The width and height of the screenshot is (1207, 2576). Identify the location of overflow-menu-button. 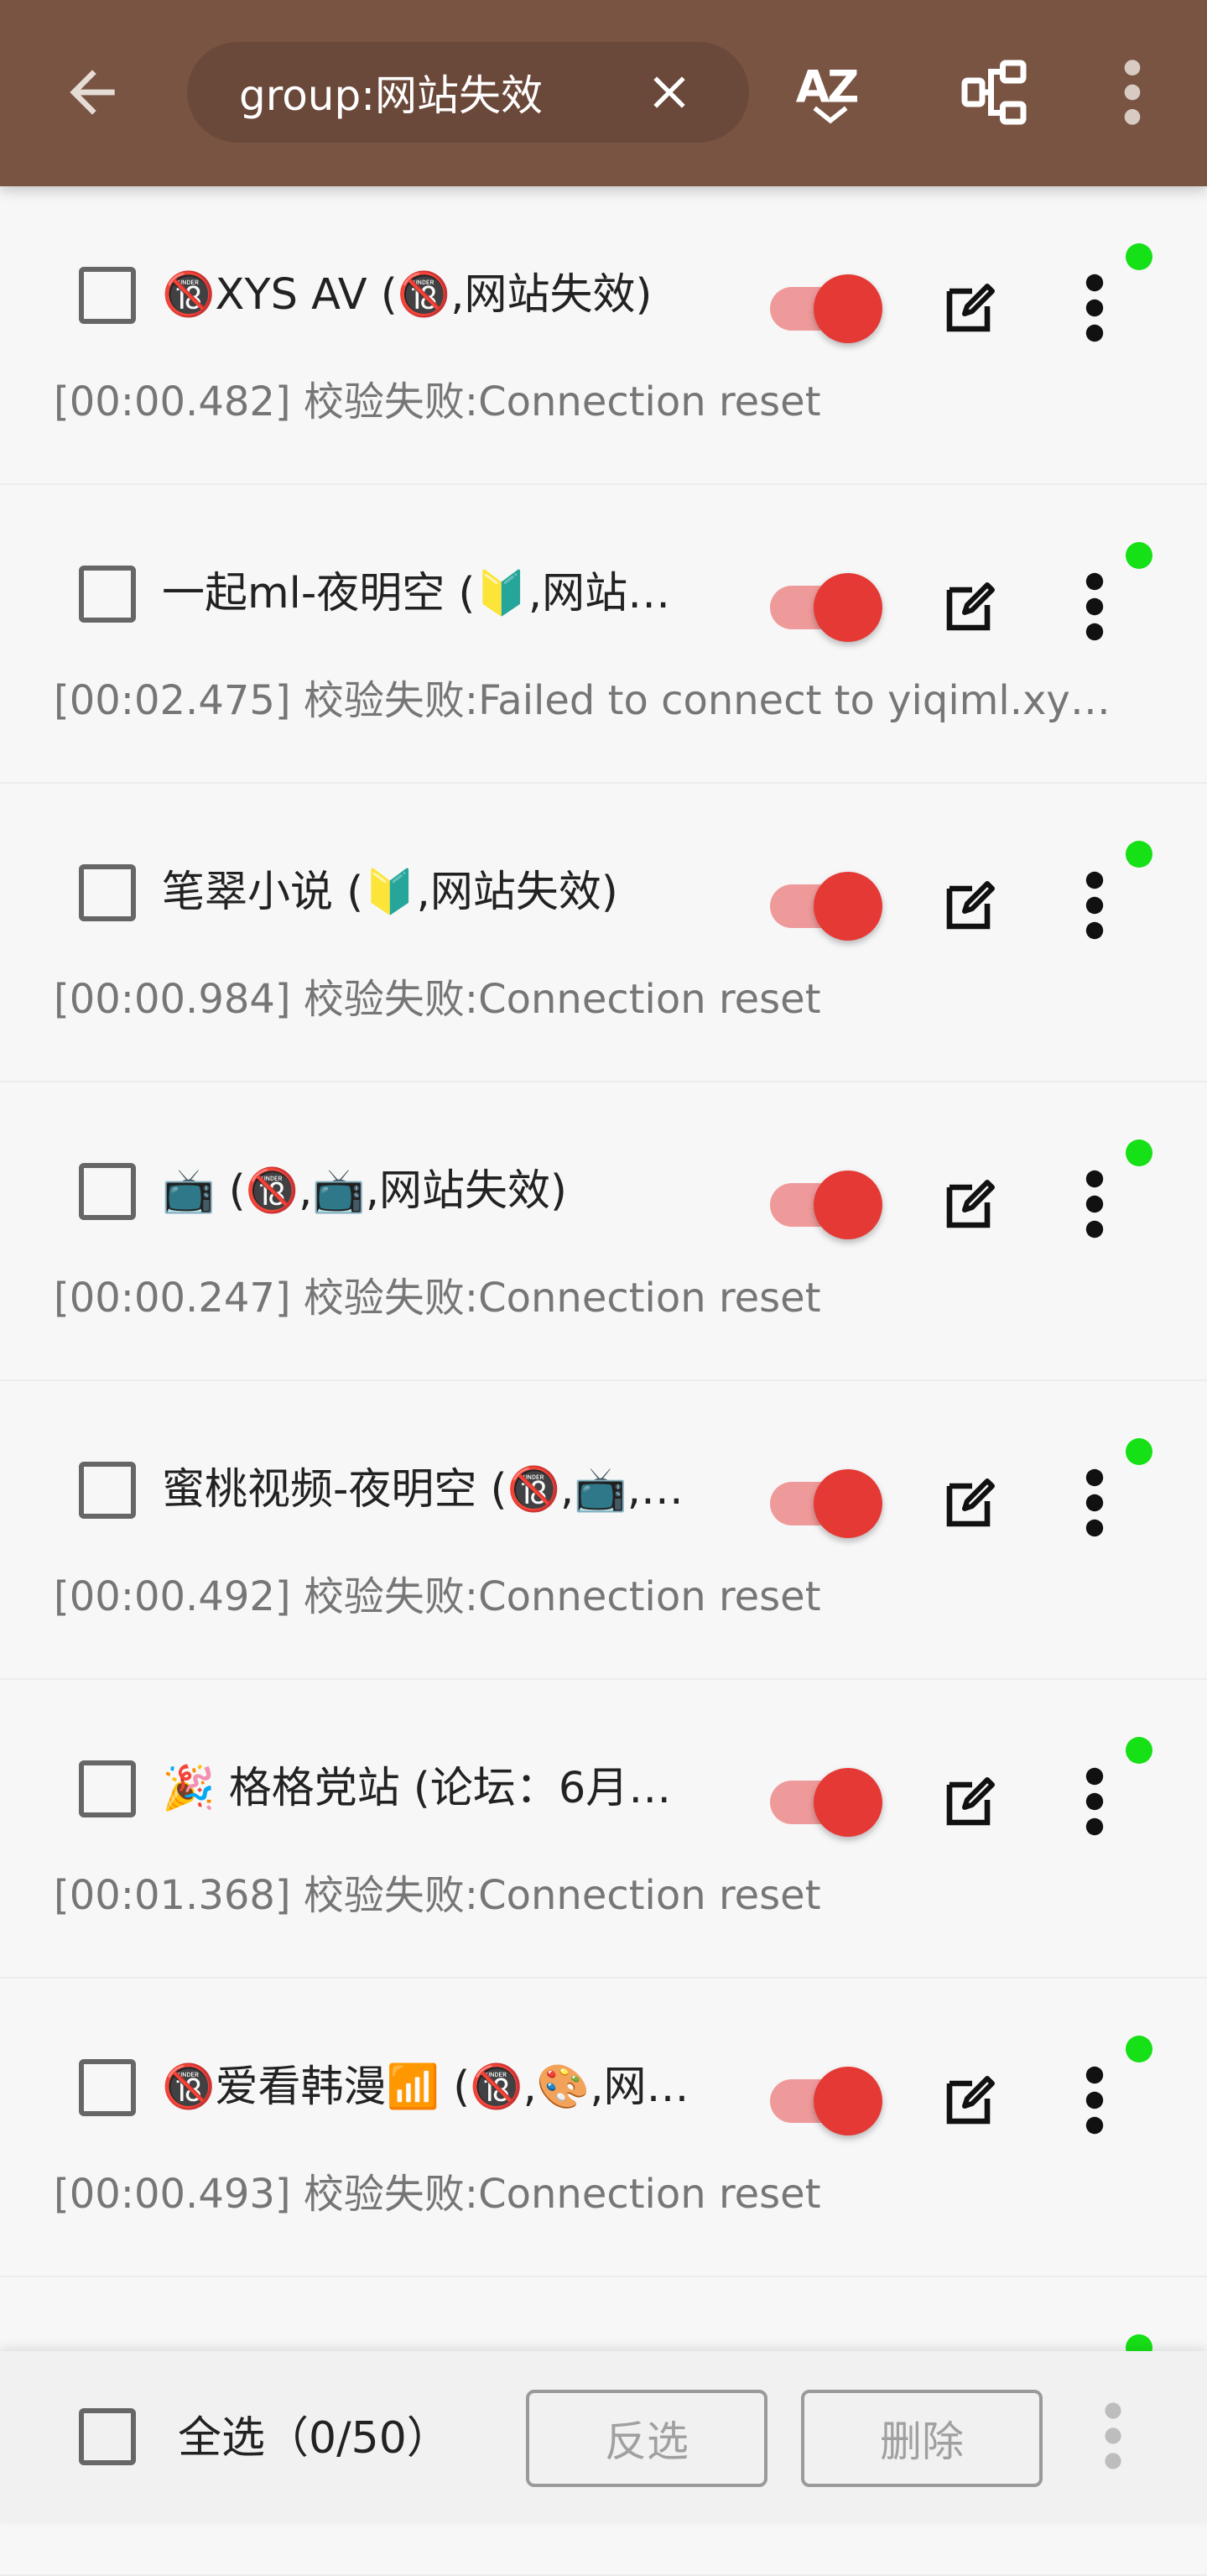
(1132, 92).